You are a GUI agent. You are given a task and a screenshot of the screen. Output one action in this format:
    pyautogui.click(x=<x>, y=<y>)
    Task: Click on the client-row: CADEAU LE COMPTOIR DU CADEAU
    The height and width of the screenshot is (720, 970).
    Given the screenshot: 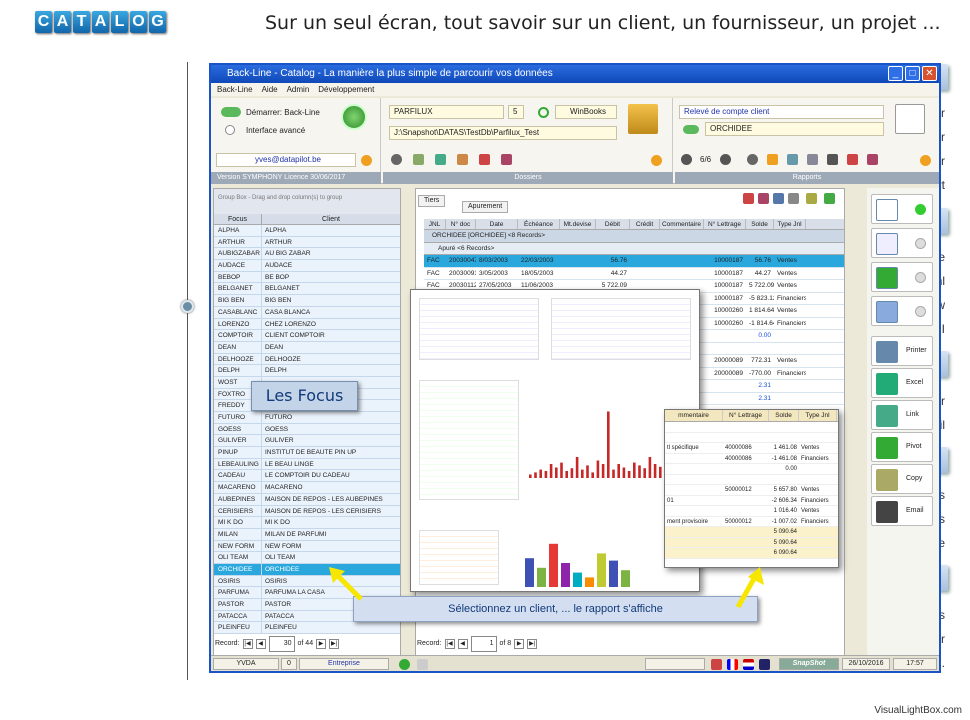 What is the action you would take?
    pyautogui.click(x=307, y=476)
    